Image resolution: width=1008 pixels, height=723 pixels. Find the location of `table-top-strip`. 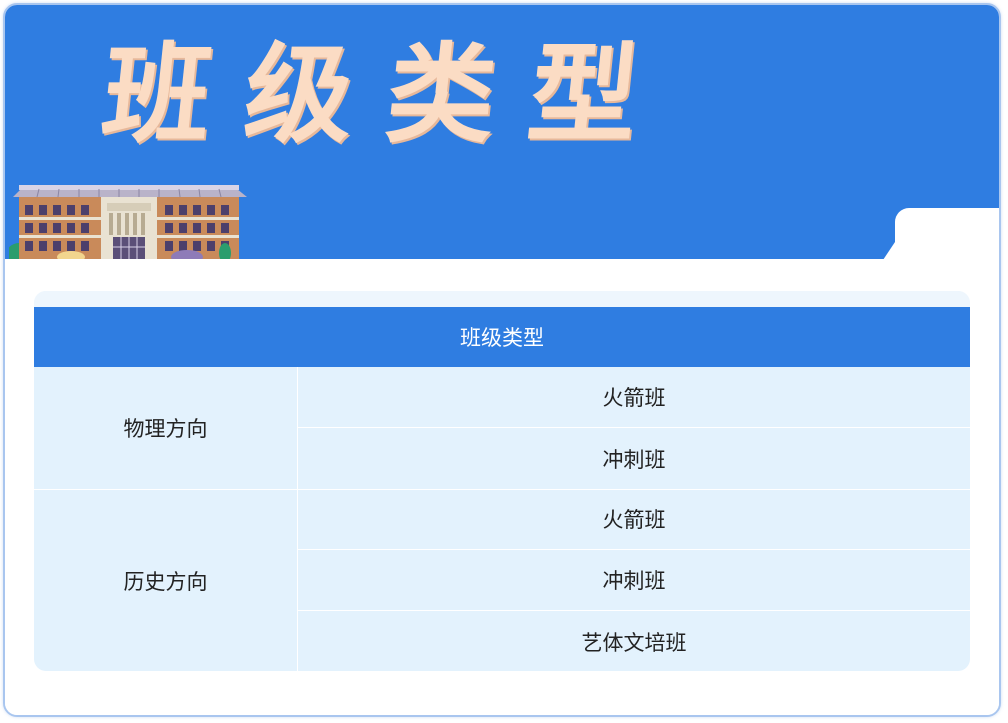

table-top-strip is located at coordinates (502, 299).